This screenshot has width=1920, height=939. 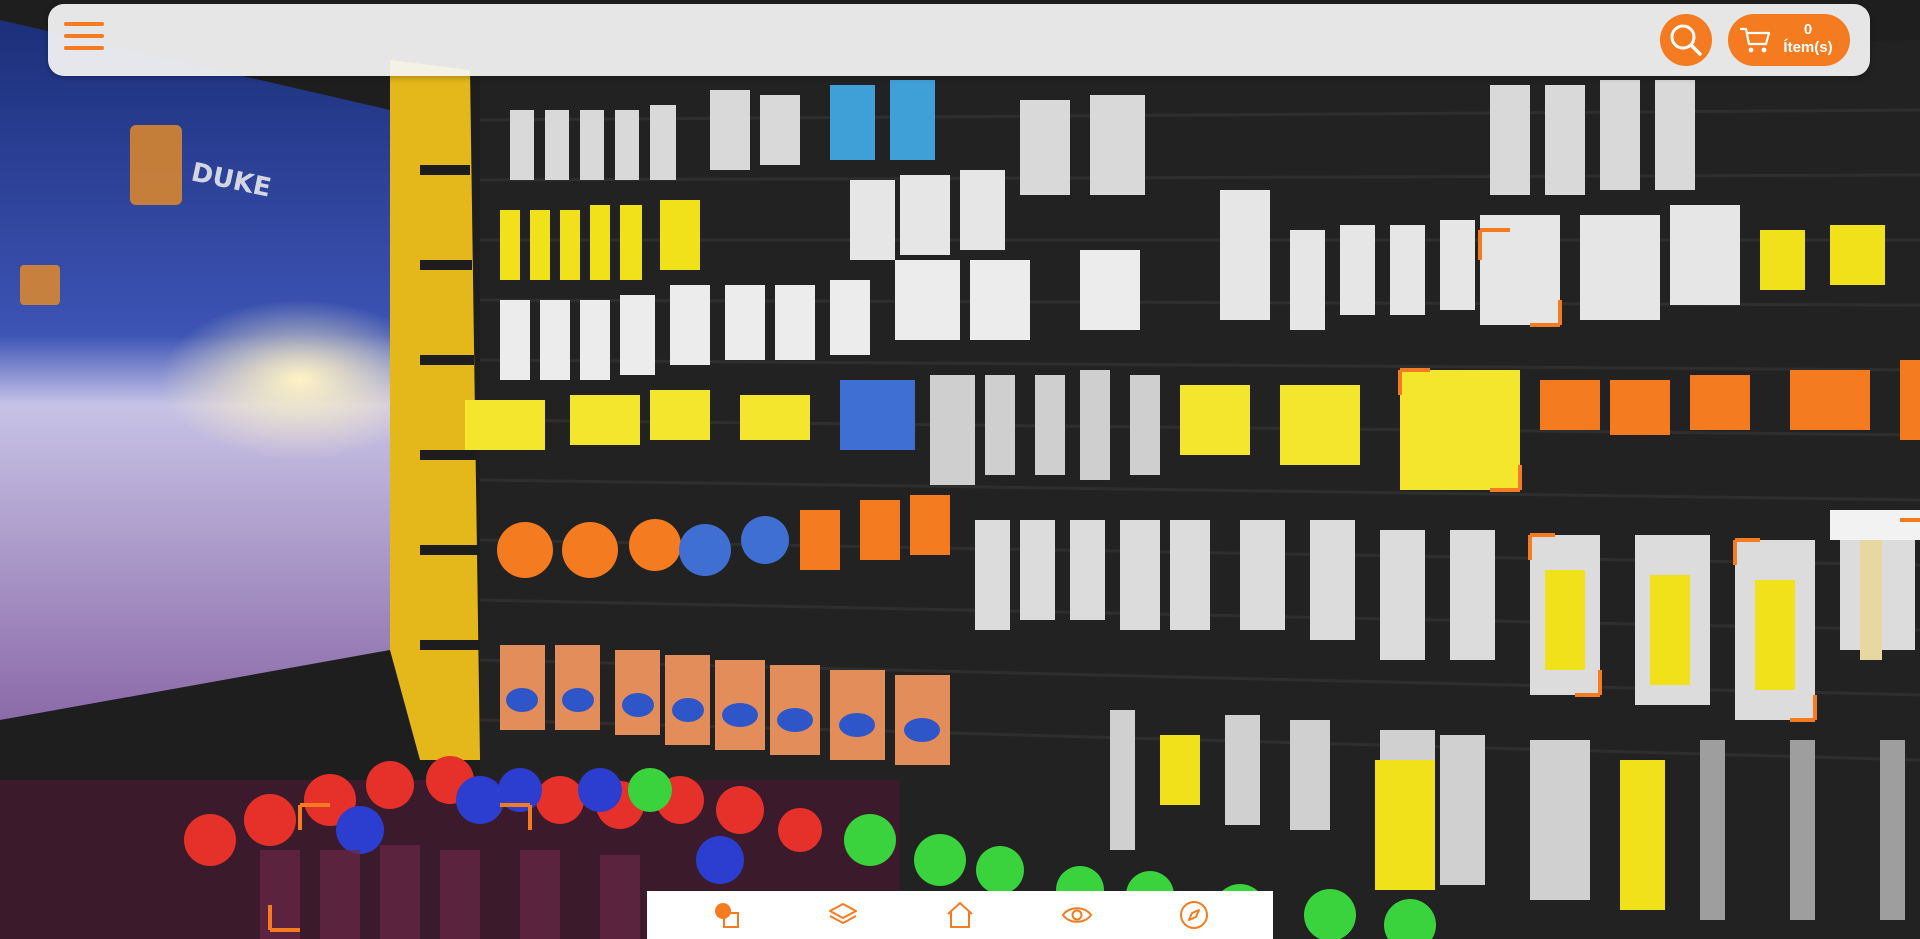 What do you see at coordinates (1808, 29) in the screenshot?
I see `cart-count: 0` at bounding box center [1808, 29].